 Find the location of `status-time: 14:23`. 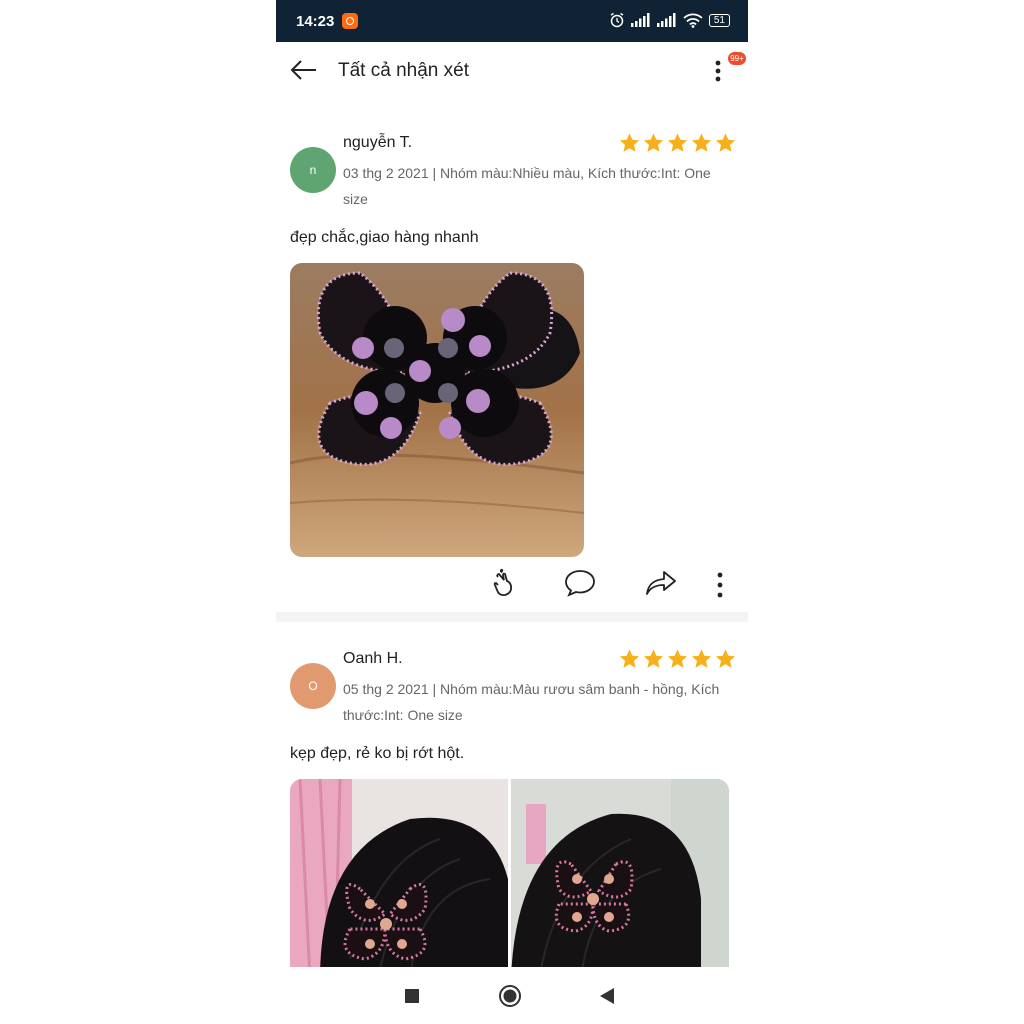

status-time: 14:23 is located at coordinates (315, 21).